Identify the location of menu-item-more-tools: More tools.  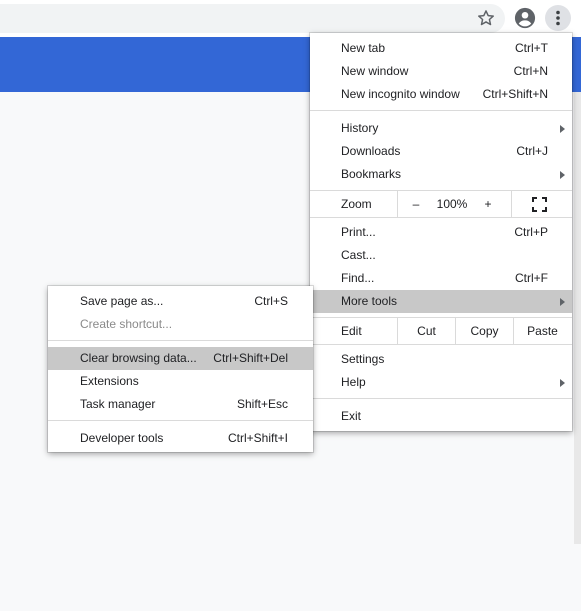
(441, 301).